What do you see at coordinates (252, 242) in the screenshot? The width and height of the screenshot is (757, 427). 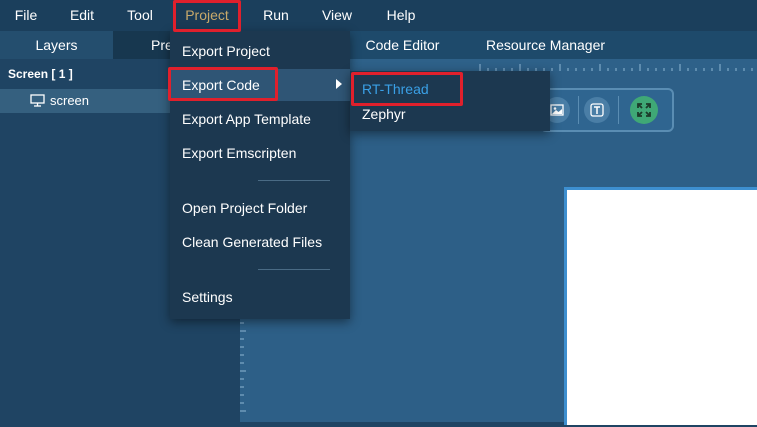 I see `menu-item-label: Clean Generated Files` at bounding box center [252, 242].